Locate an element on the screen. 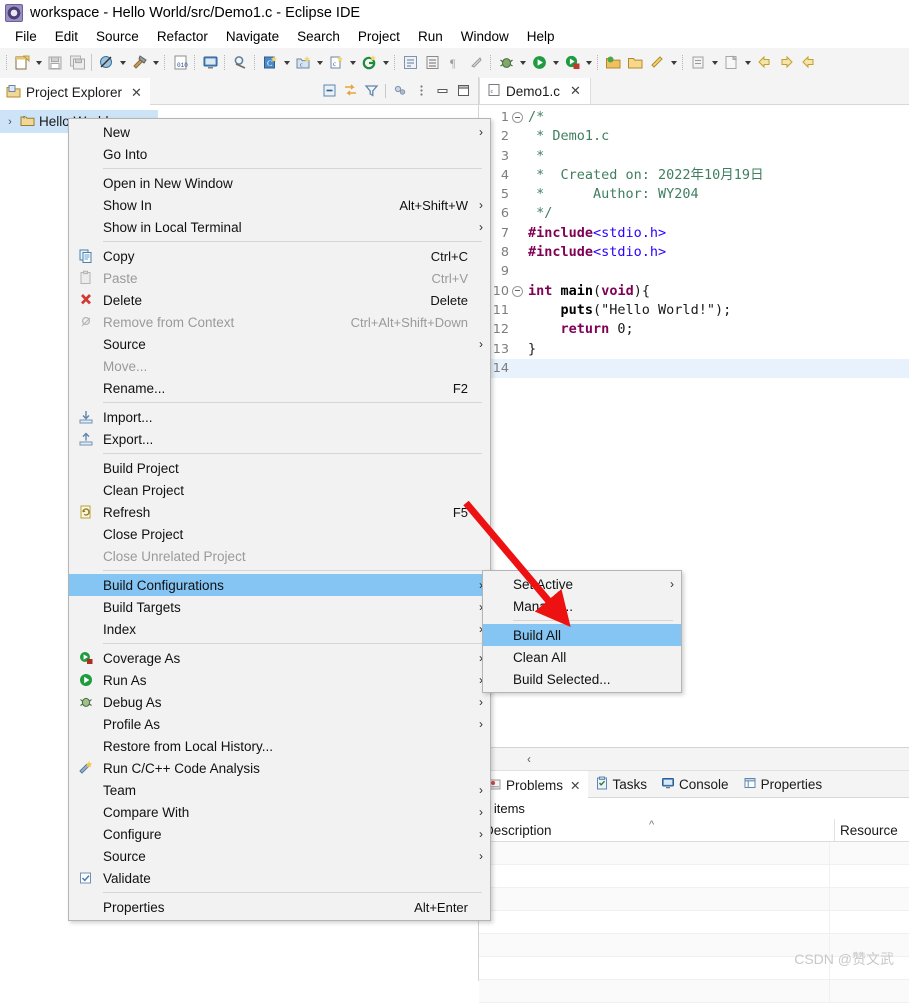  menu-refactor: Refactor is located at coordinates (182, 36).